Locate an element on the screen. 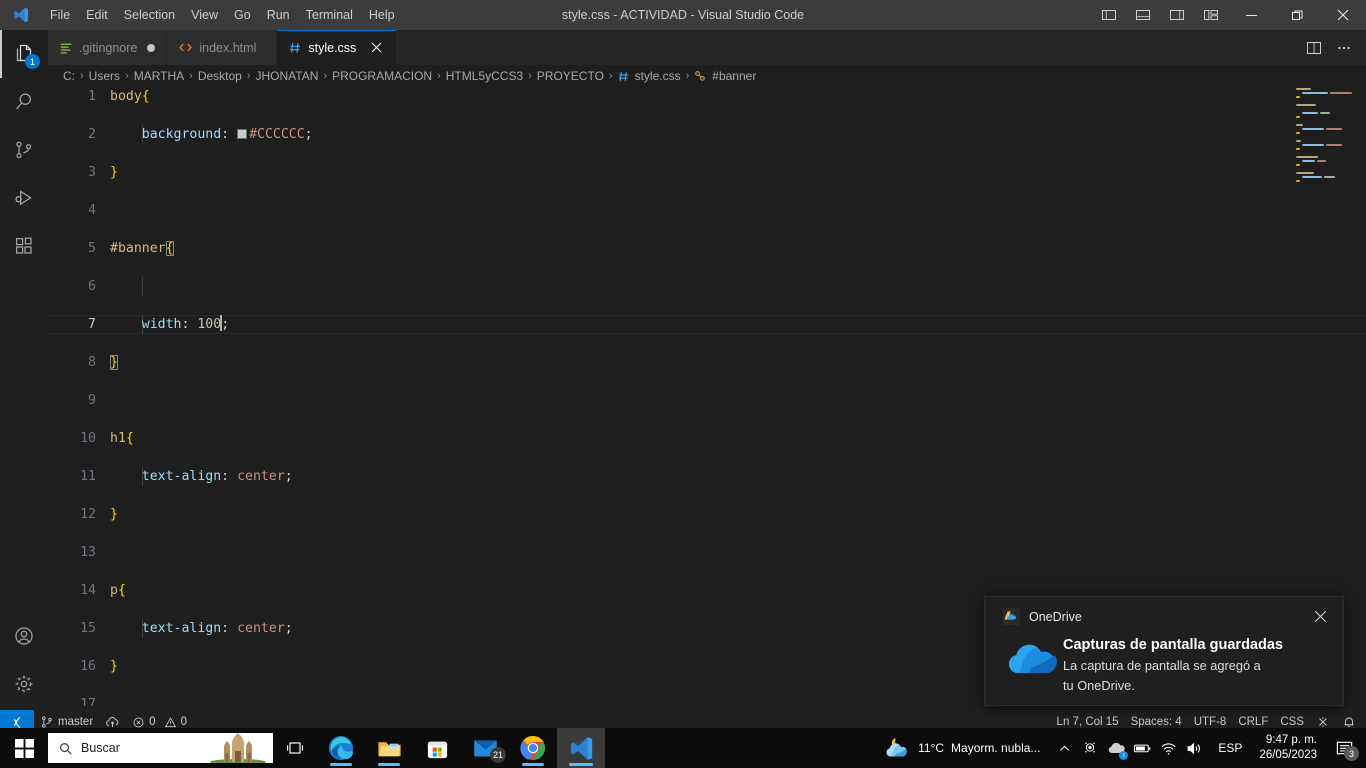 The image size is (1366, 768). line-text: h1{ is located at coordinates (122, 438).